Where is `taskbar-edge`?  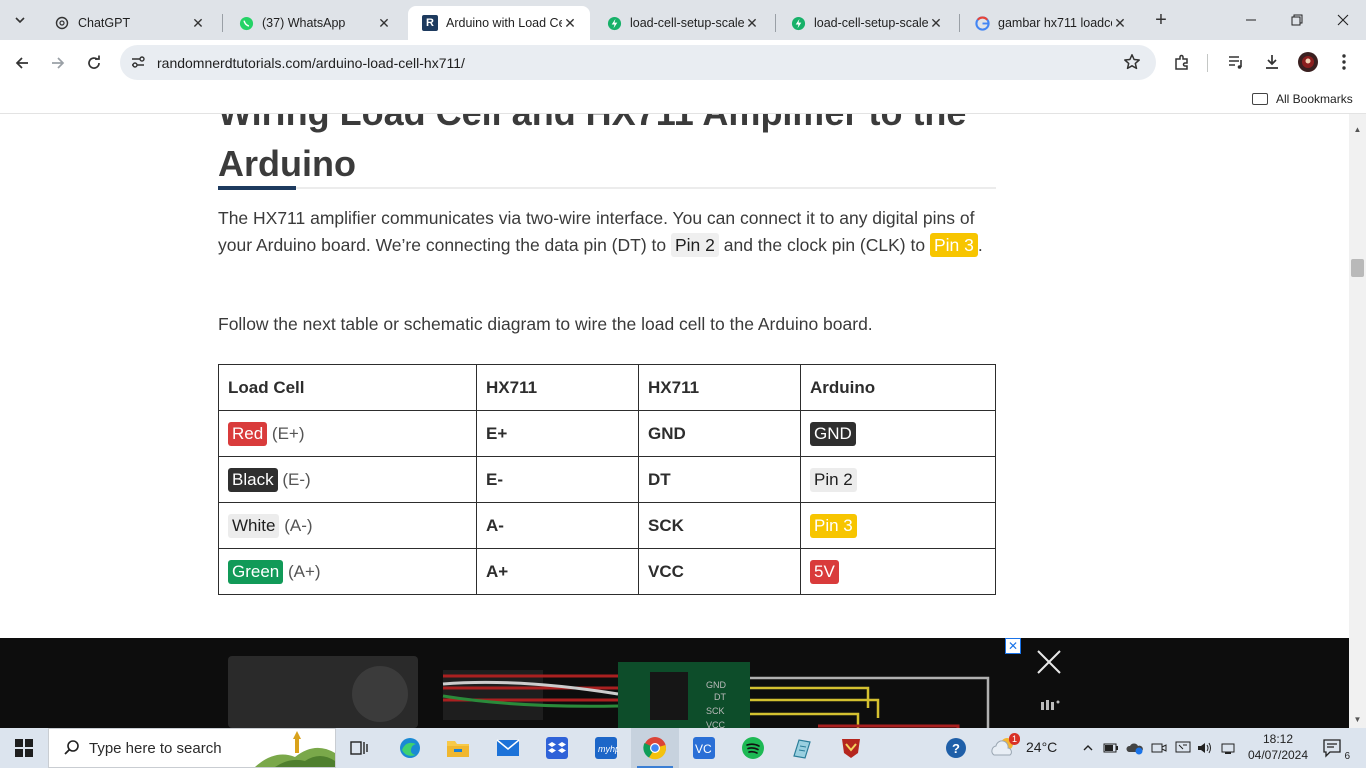
taskbar-edge is located at coordinates (410, 748).